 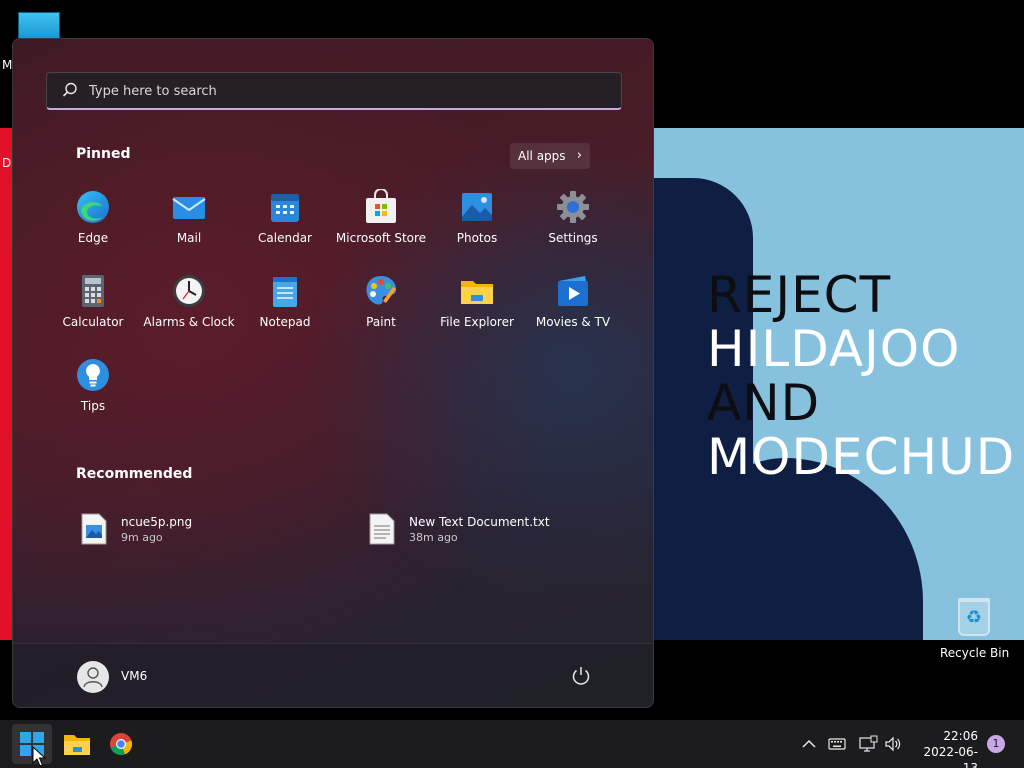 What do you see at coordinates (7, 65) in the screenshot?
I see `desktop-icon-label: M` at bounding box center [7, 65].